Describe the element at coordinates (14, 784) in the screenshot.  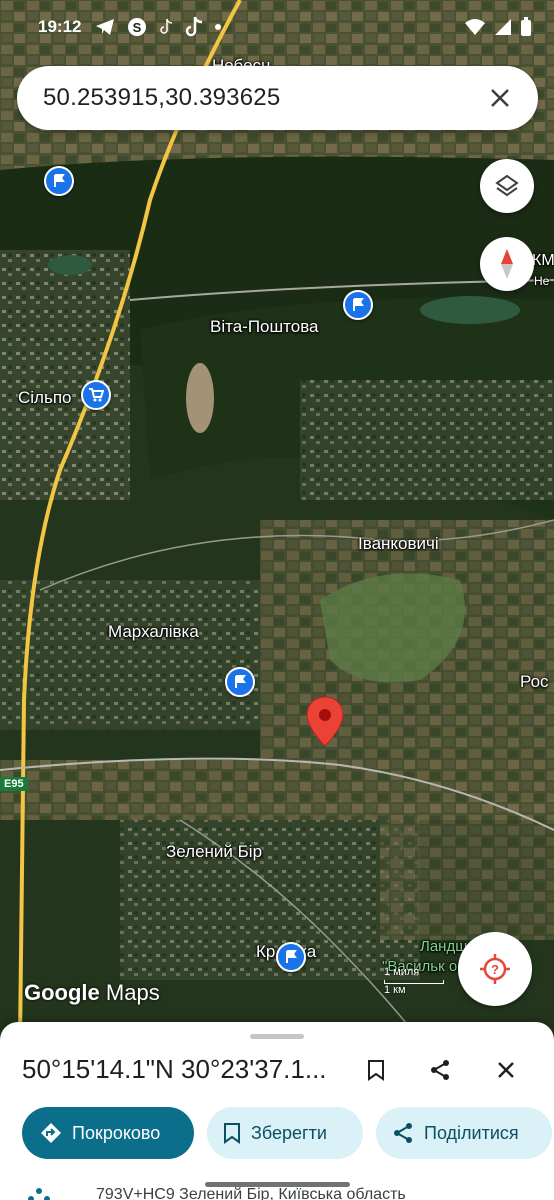
I see `road-shield-e95: E95` at that location.